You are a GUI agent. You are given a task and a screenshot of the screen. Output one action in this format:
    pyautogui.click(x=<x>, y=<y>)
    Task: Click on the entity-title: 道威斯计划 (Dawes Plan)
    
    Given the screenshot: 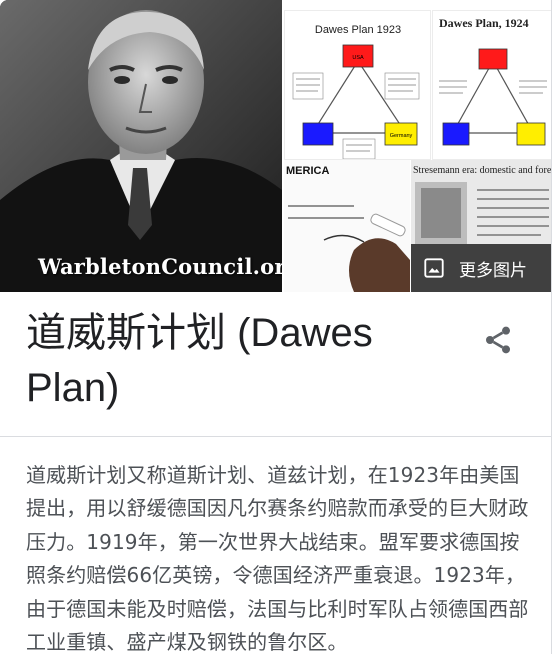 What is the action you would take?
    pyautogui.click(x=199, y=360)
    